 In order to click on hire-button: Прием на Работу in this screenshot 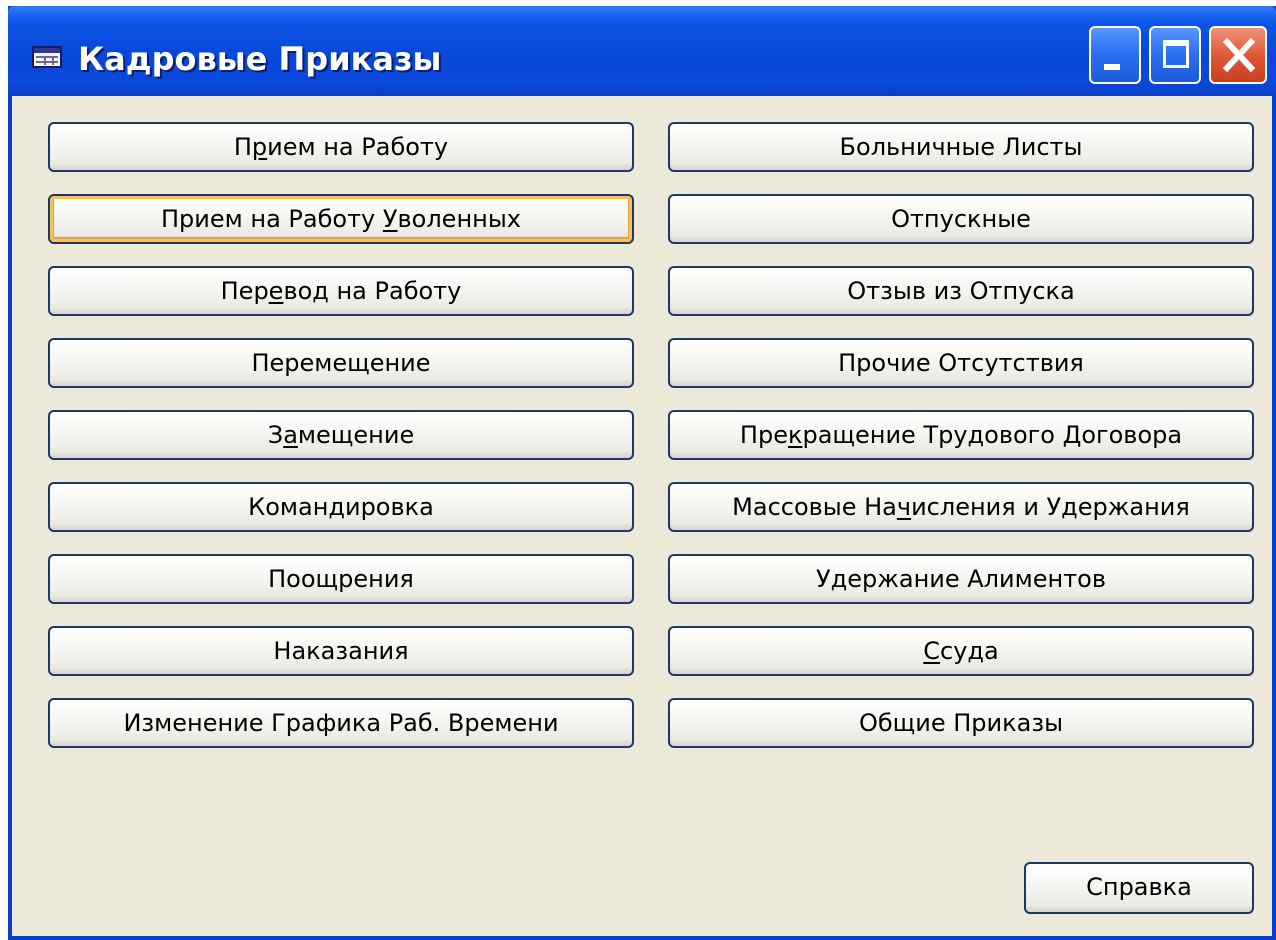, I will do `click(341, 147)`.